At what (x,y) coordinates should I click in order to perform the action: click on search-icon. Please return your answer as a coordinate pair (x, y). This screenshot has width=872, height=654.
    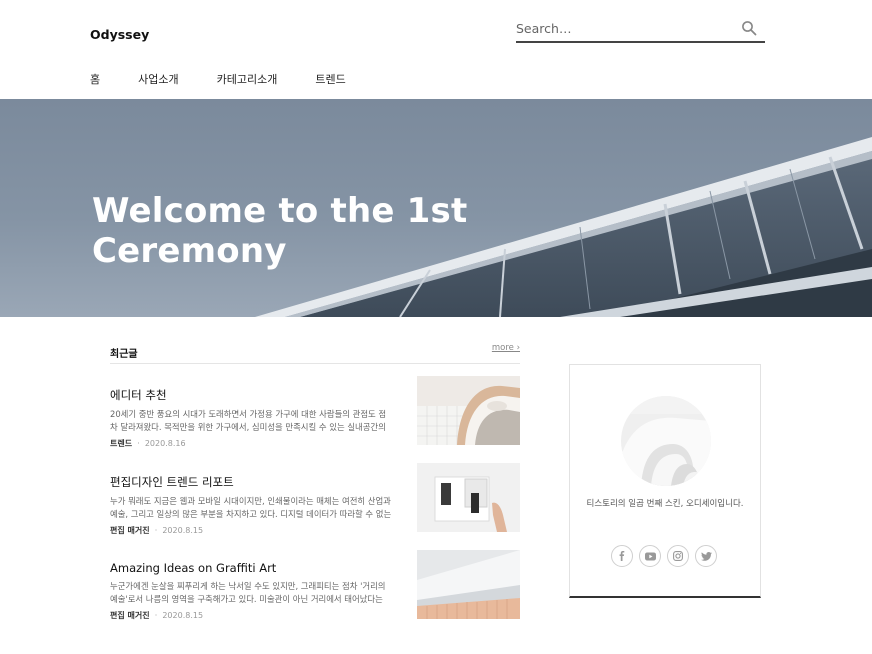
    Looking at the image, I should click on (749, 28).